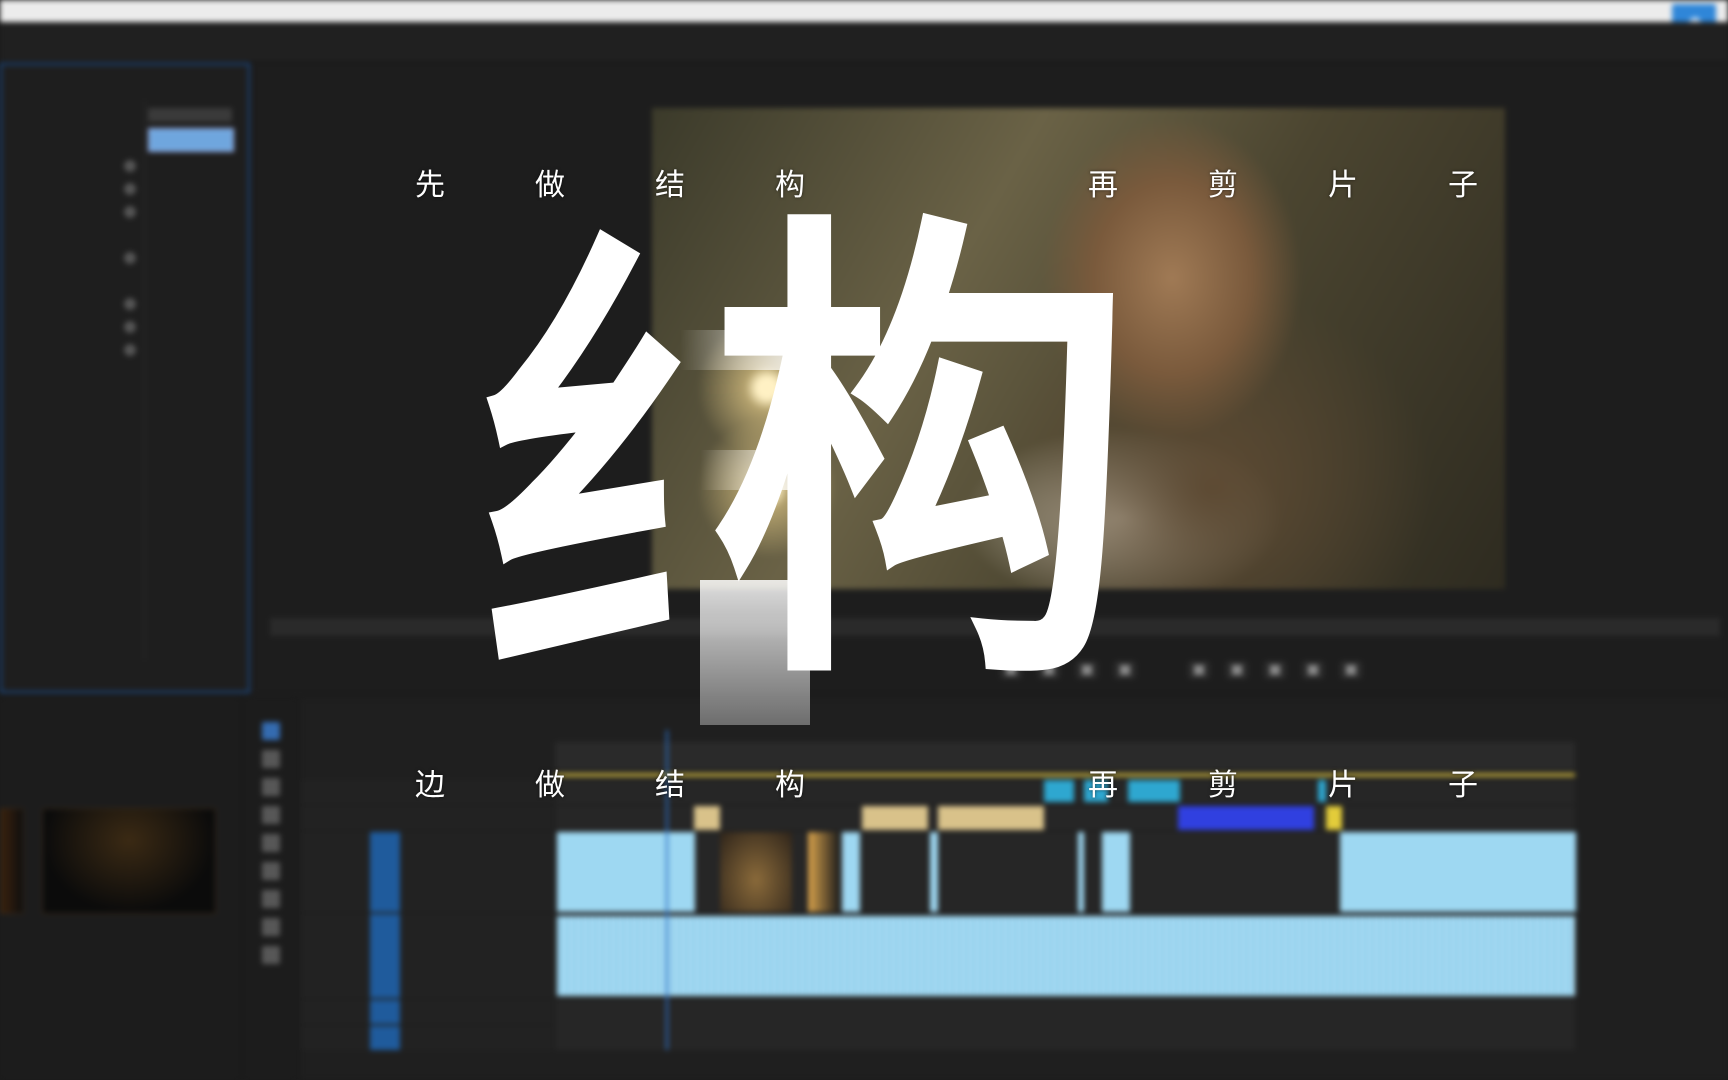 Image resolution: width=1728 pixels, height=1080 pixels. What do you see at coordinates (1223, 185) in the screenshot?
I see `overlay-top-char: 剪` at bounding box center [1223, 185].